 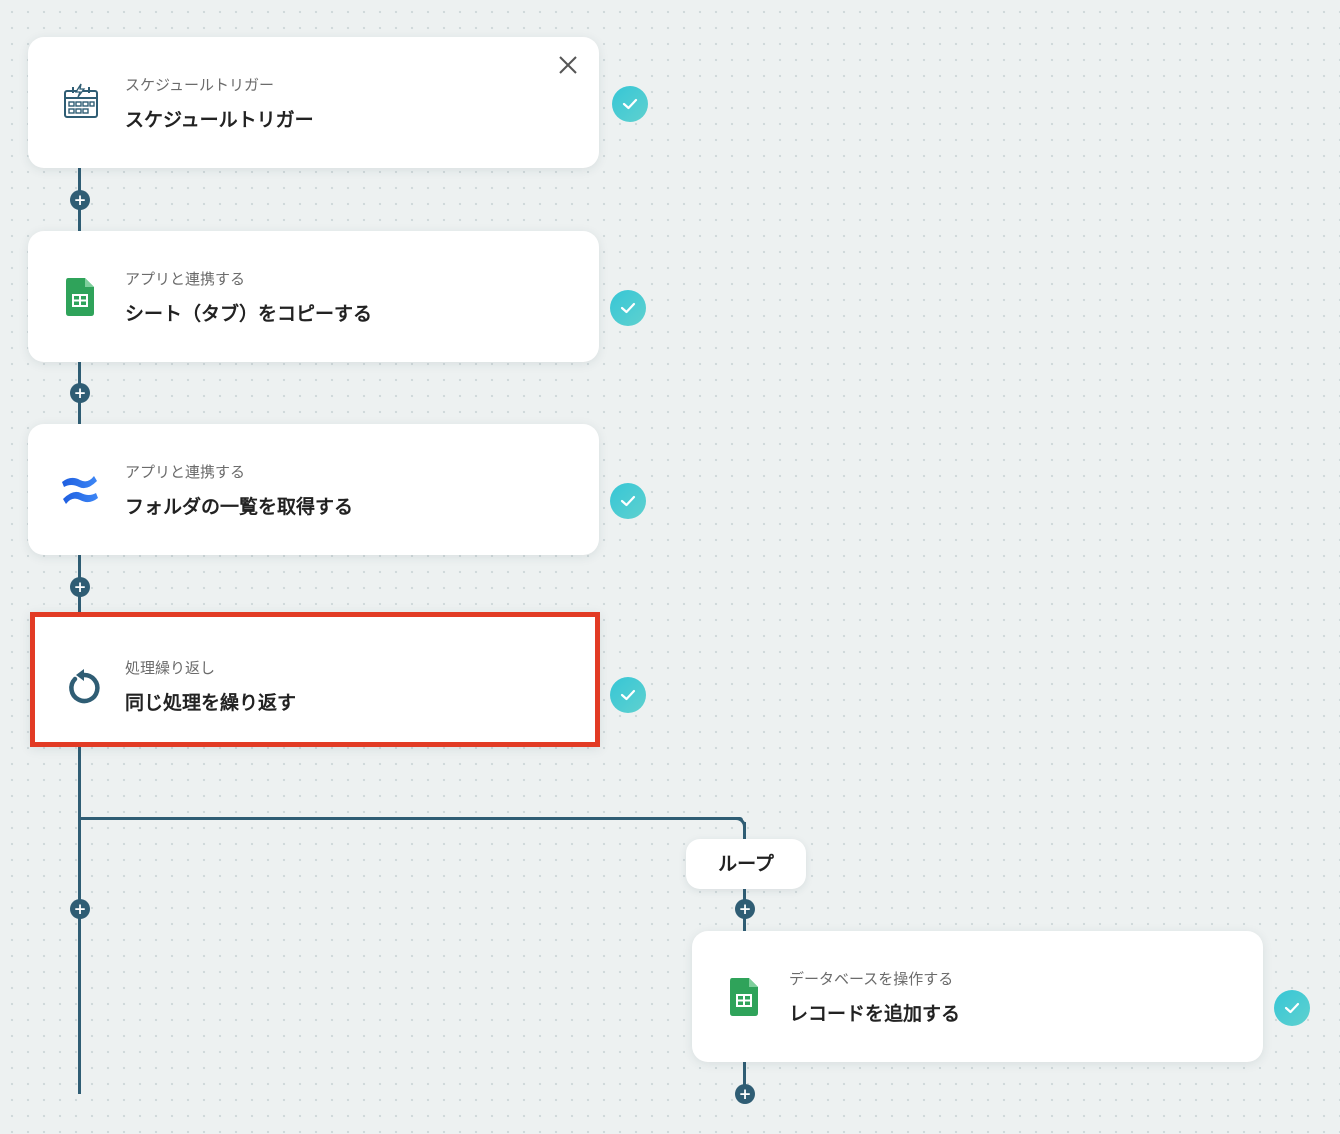 What do you see at coordinates (219, 120) in the screenshot?
I see `step-title: スケジュールトリガー` at bounding box center [219, 120].